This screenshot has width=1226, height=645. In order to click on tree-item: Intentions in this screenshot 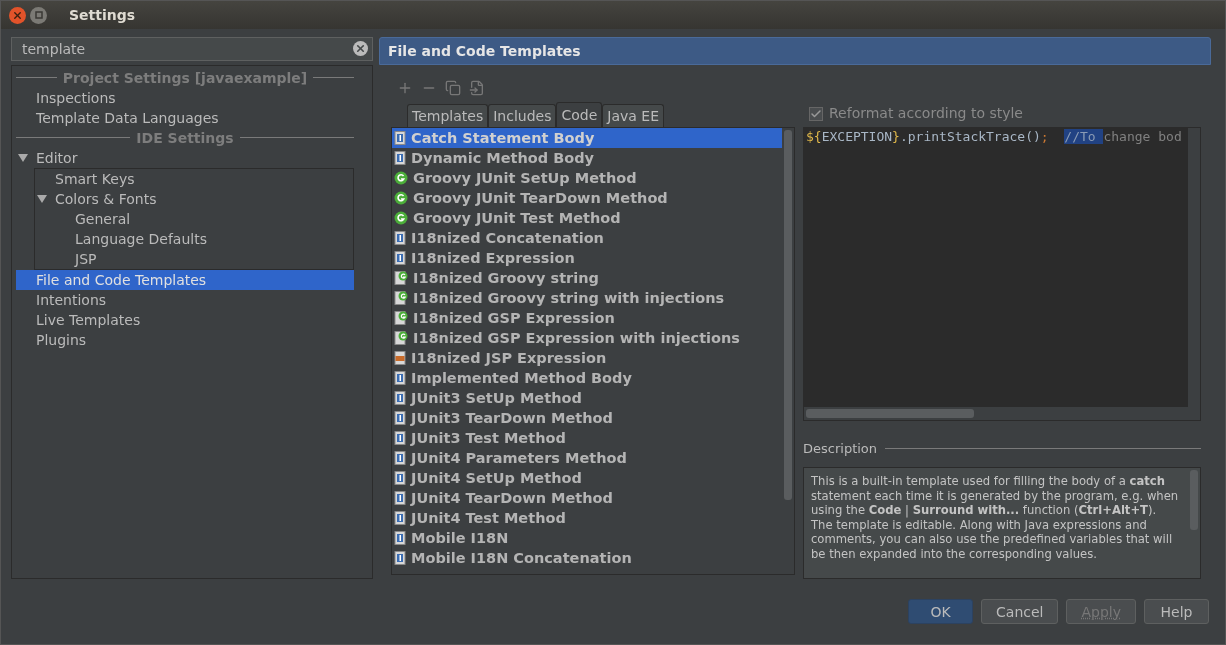, I will do `click(185, 299)`.